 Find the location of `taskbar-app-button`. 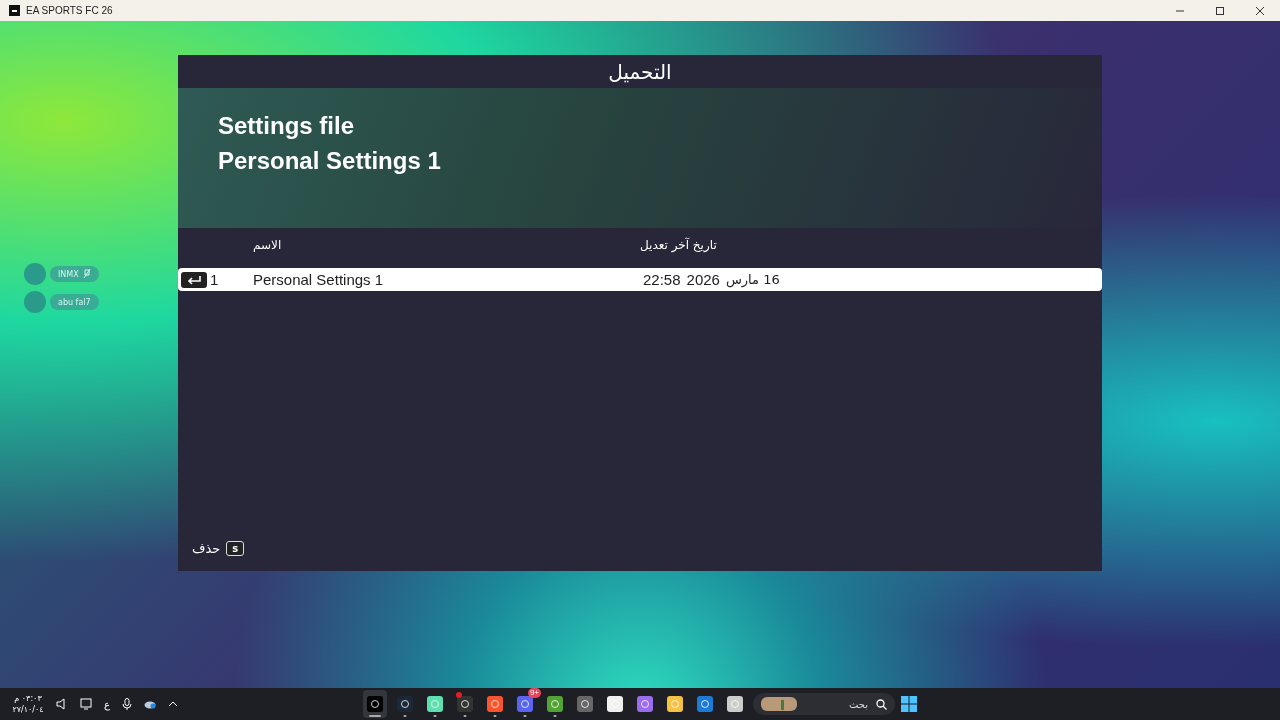

taskbar-app-button is located at coordinates (375, 704).